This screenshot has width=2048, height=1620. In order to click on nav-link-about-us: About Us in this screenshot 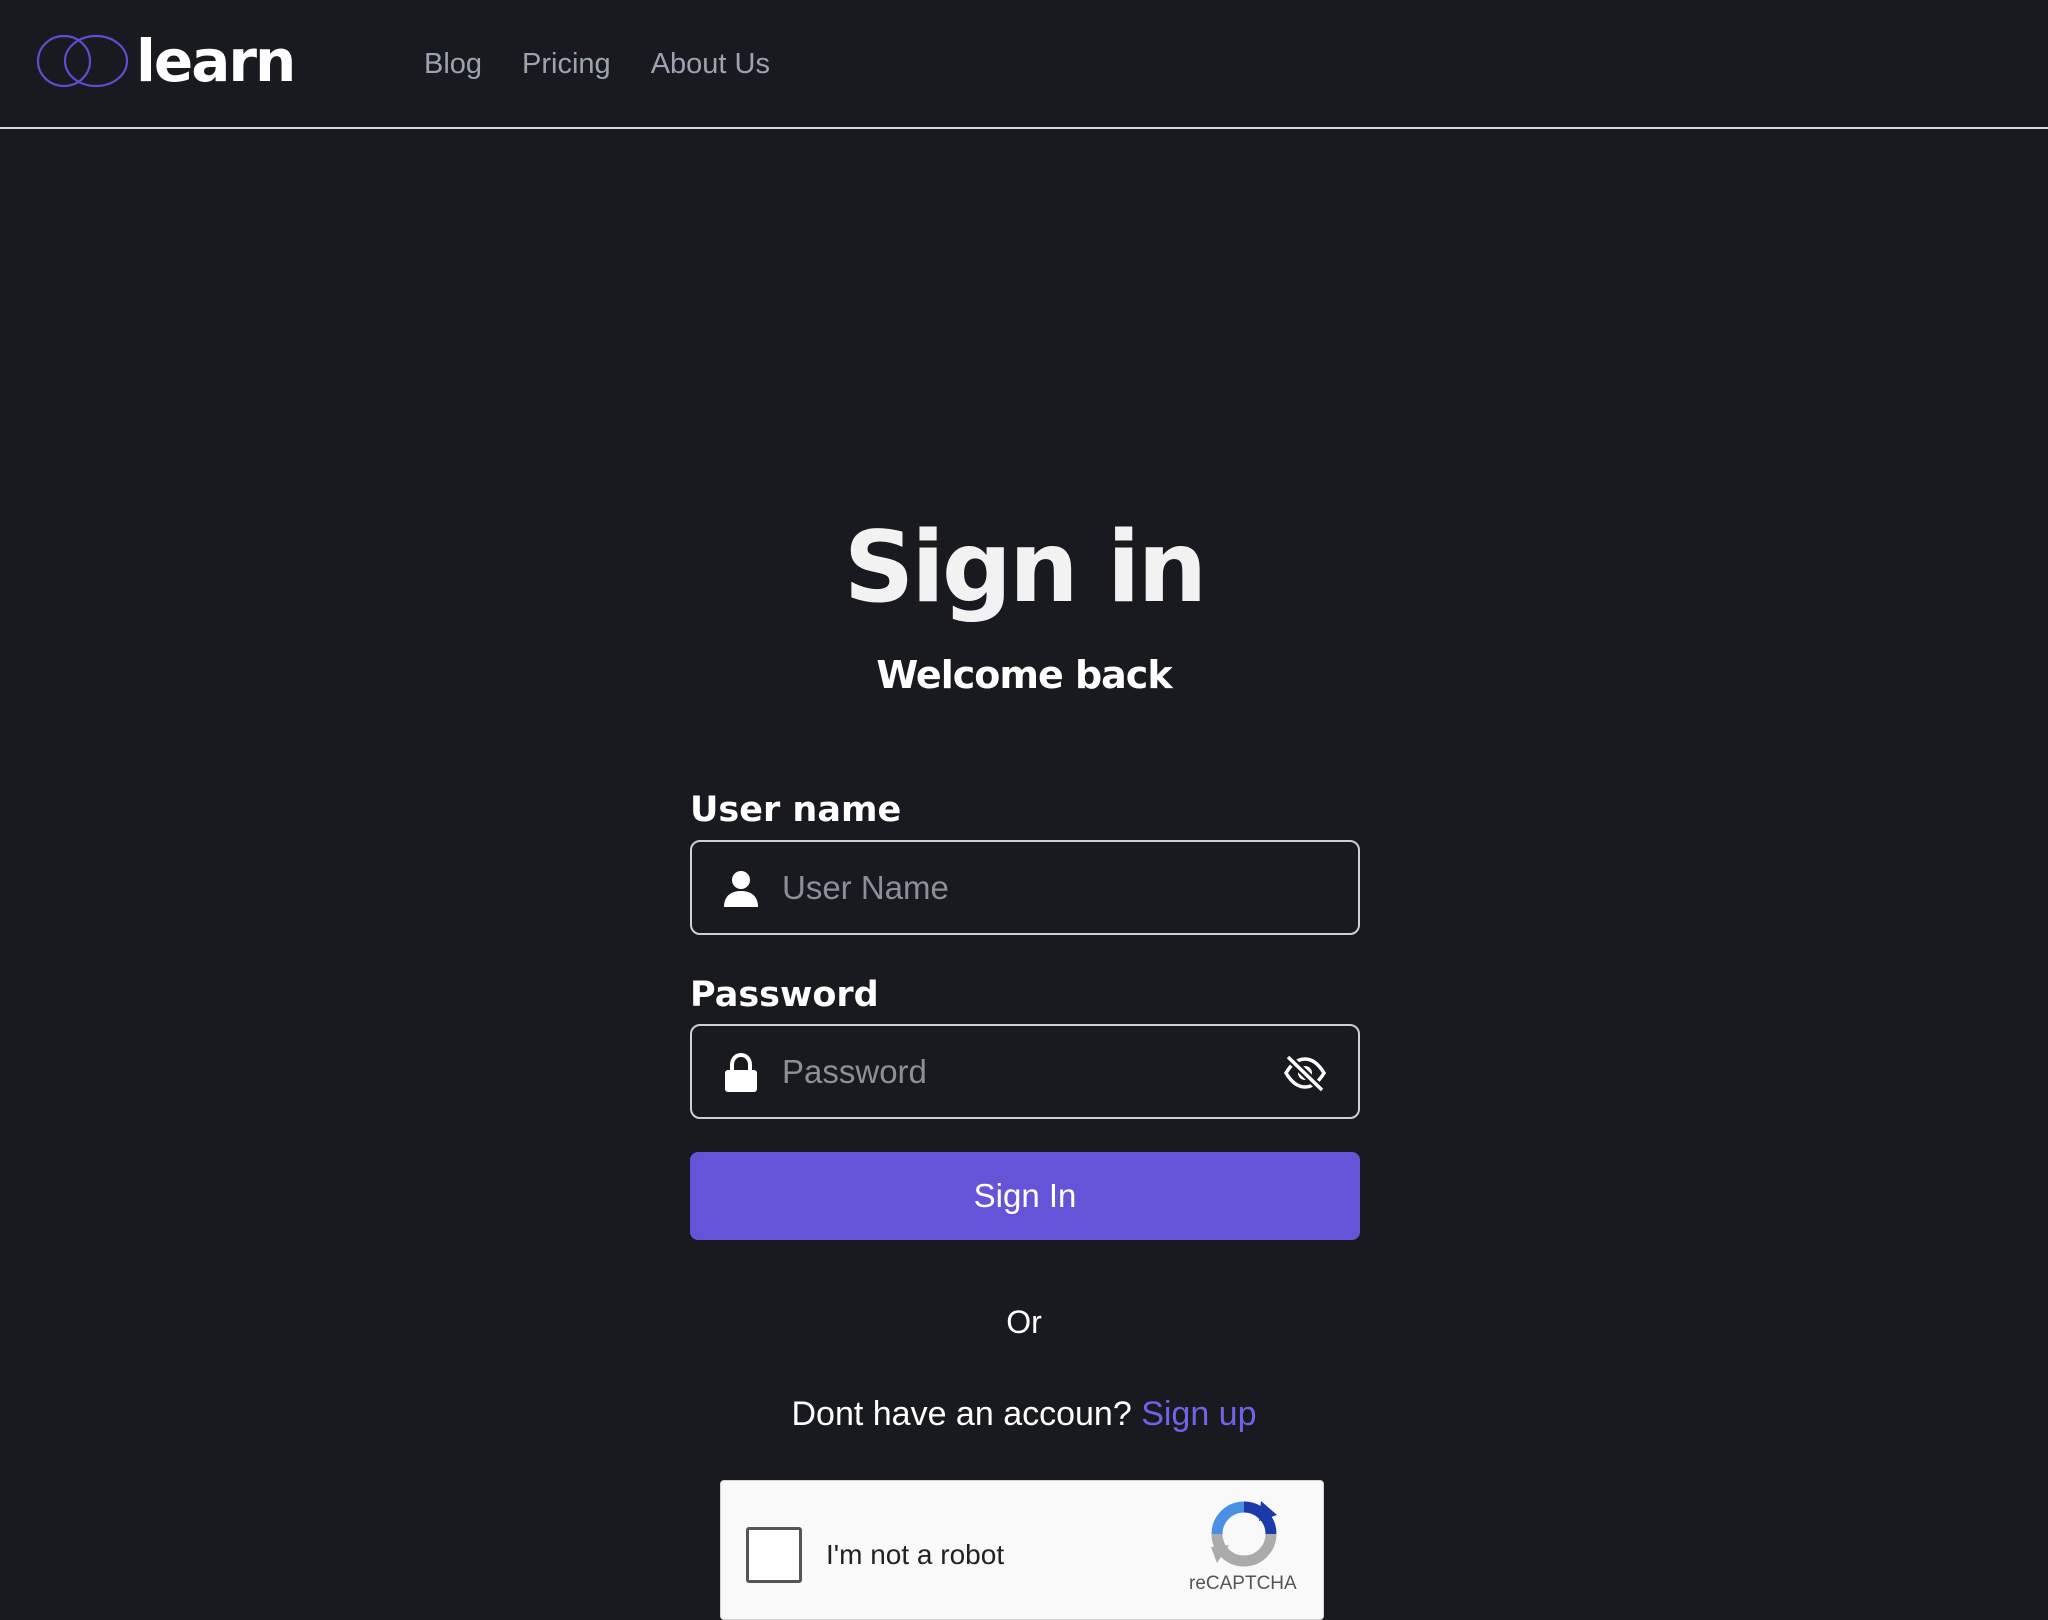, I will do `click(710, 64)`.